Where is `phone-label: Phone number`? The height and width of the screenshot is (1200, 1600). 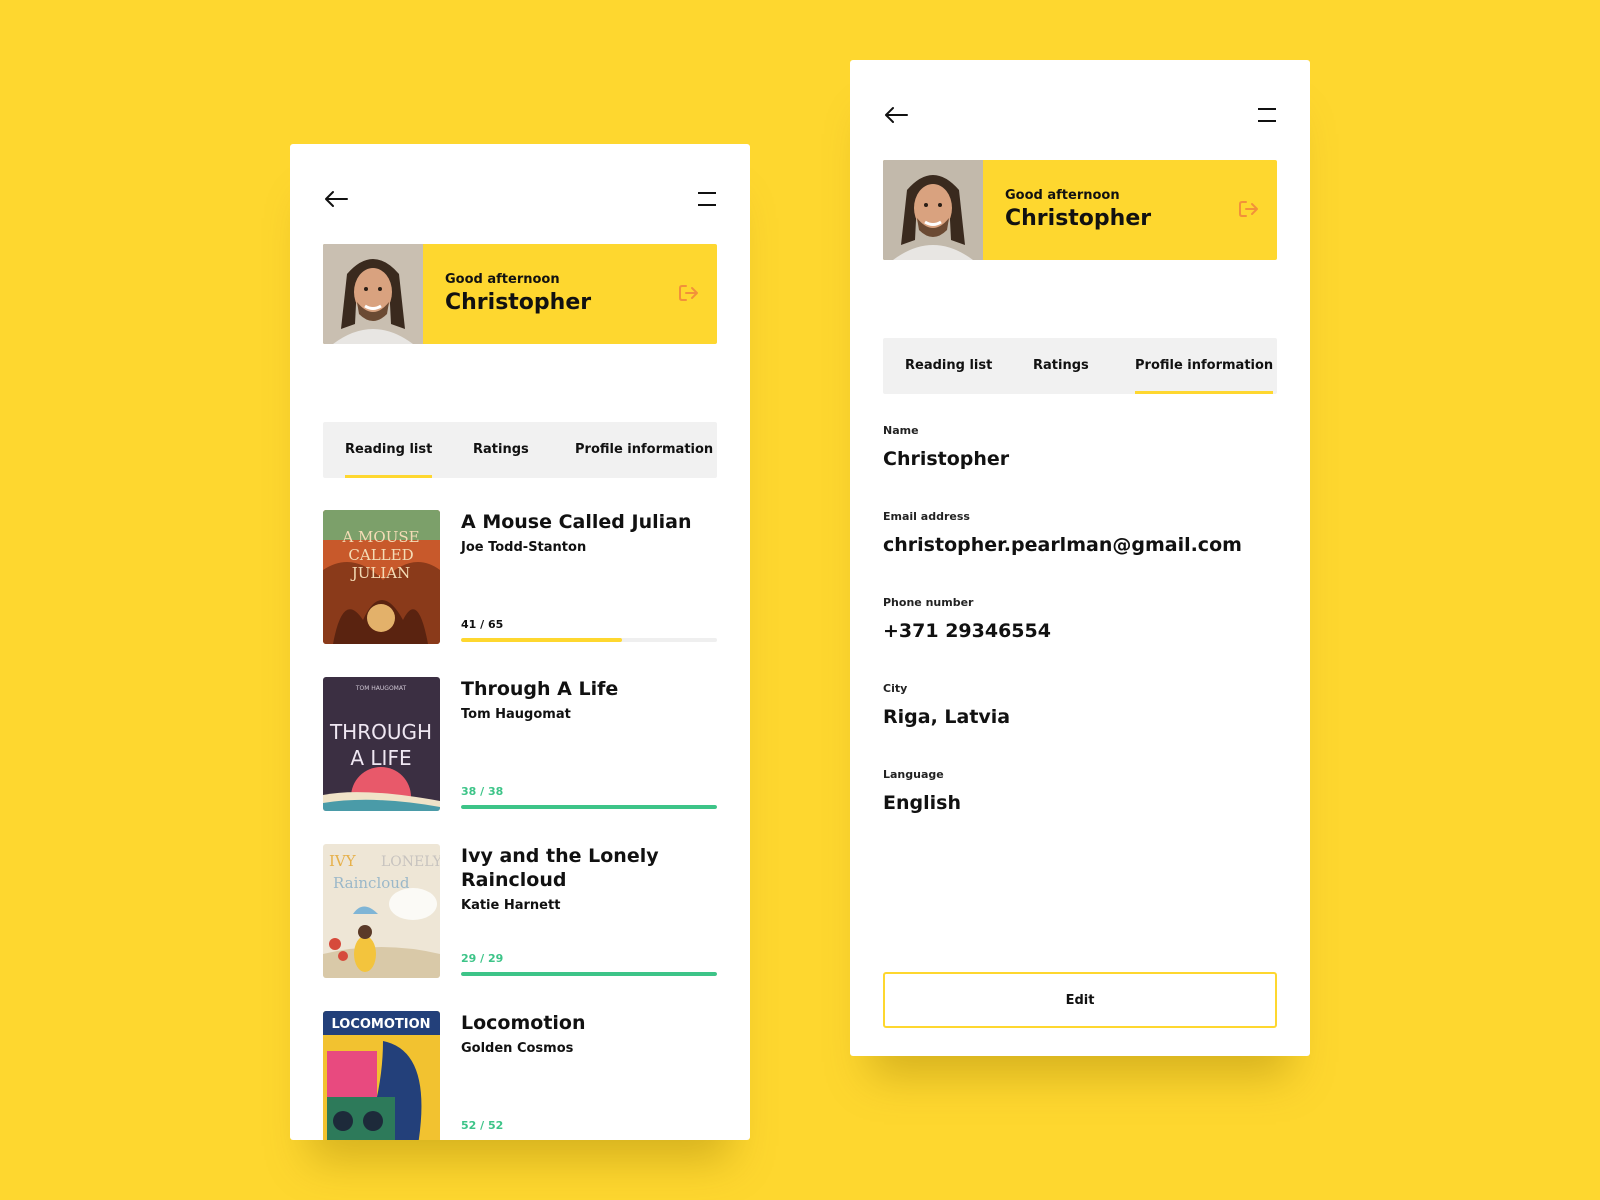 phone-label: Phone number is located at coordinates (928, 602).